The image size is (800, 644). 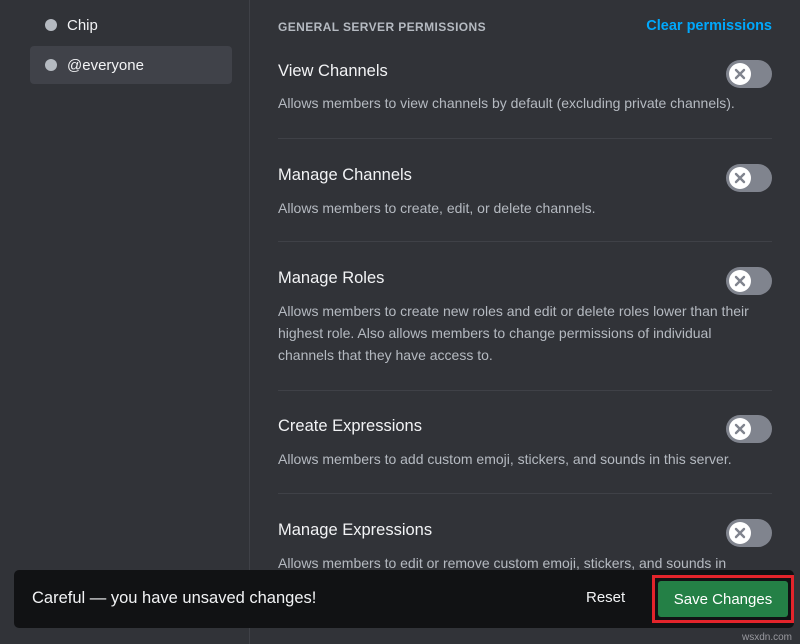 I want to click on permission-name: Create Expressions, so click(x=350, y=426).